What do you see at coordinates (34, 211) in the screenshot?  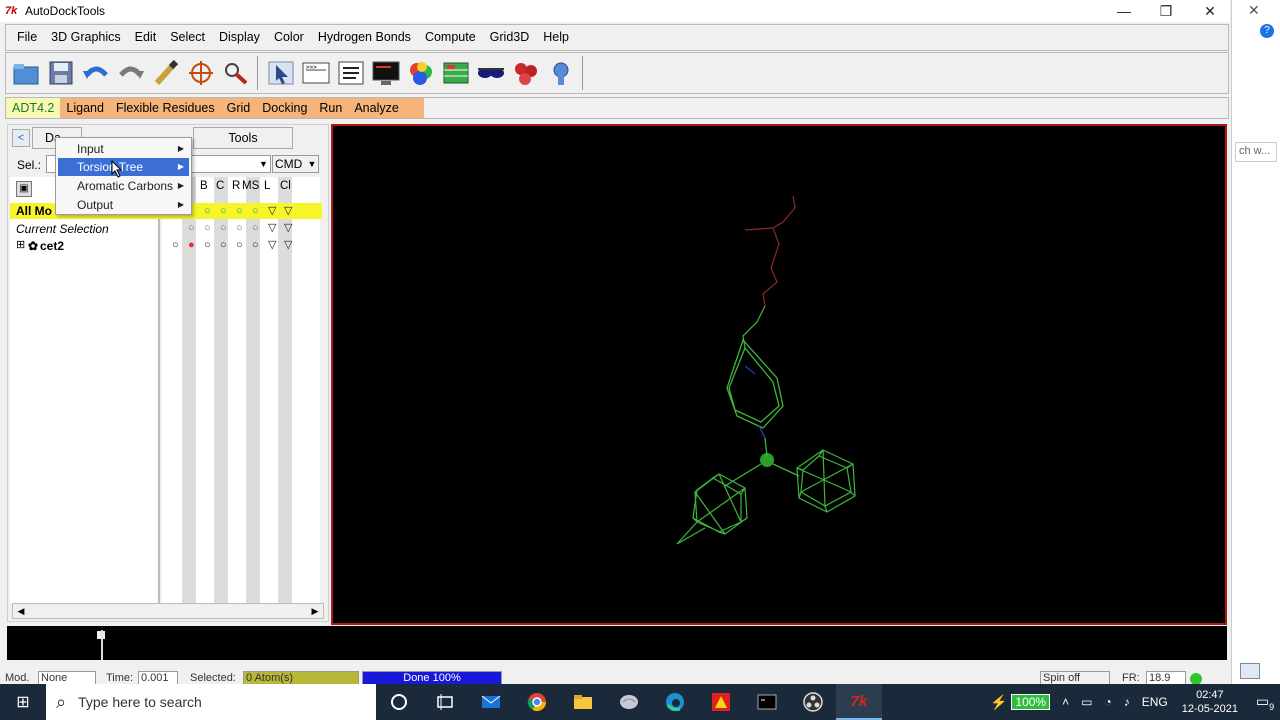 I see `tree-row-all-molecules: All Mo` at bounding box center [34, 211].